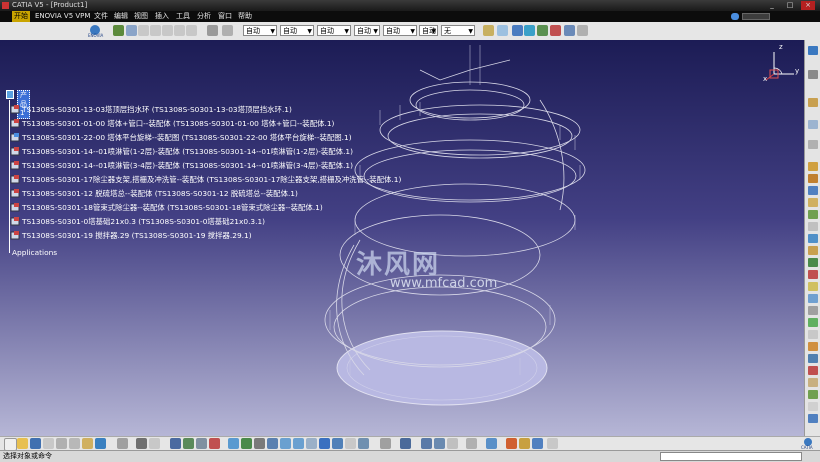 The height and width of the screenshot is (462, 820). Describe the element at coordinates (62, 16) in the screenshot. I see `menu-enovia: ENOVIA V5 VPM` at that location.